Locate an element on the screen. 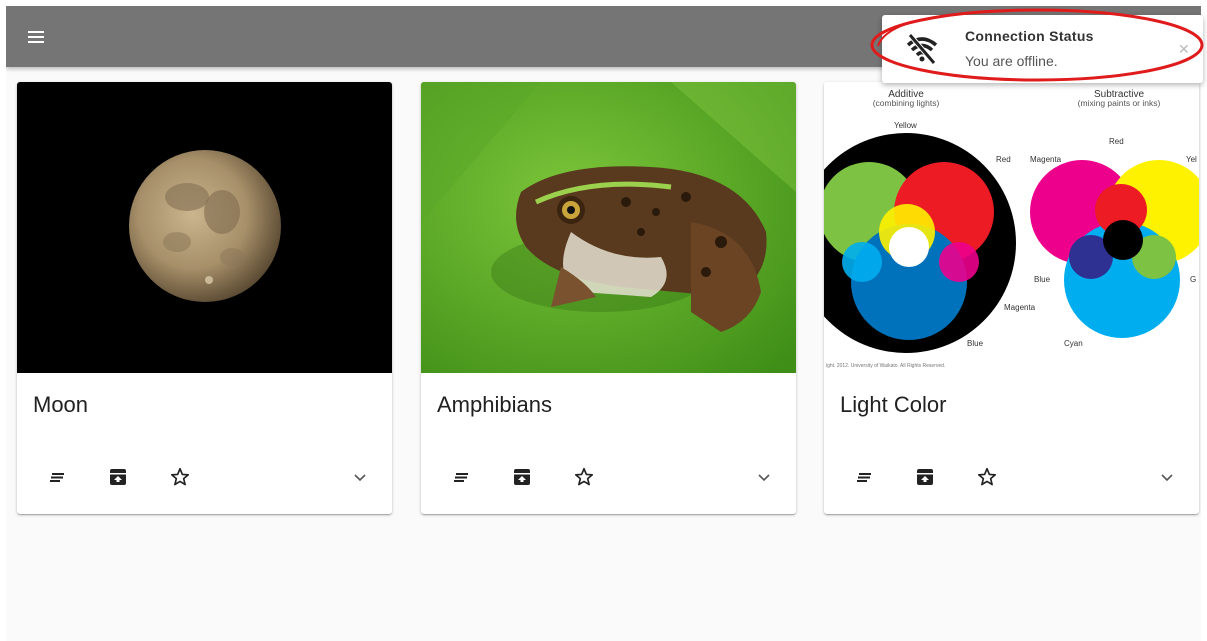 The width and height of the screenshot is (1207, 641). label-blue-2: Blue is located at coordinates (1042, 279).